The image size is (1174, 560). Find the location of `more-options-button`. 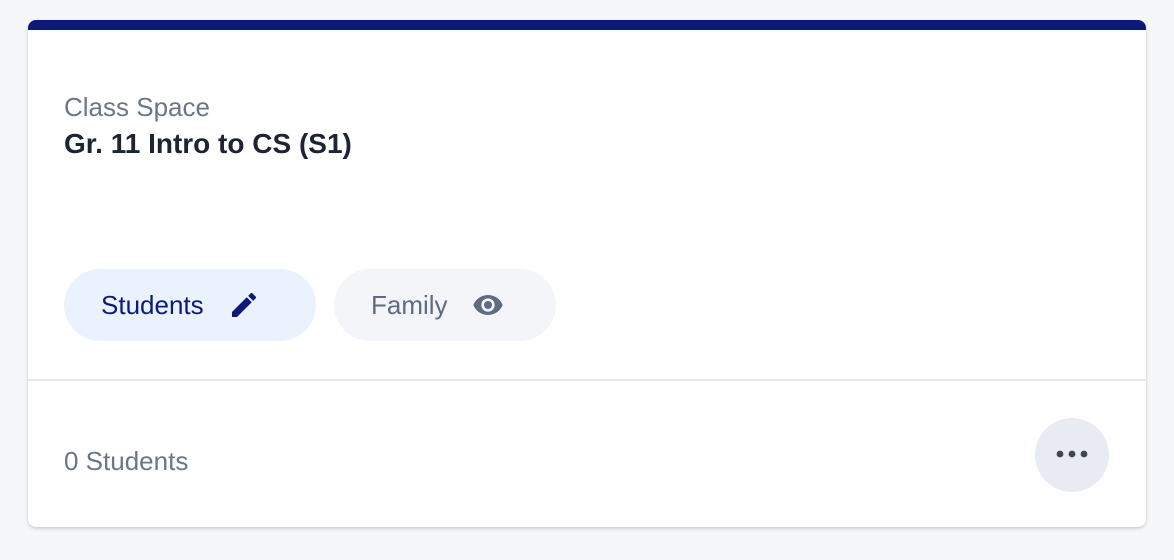

more-options-button is located at coordinates (1072, 455).